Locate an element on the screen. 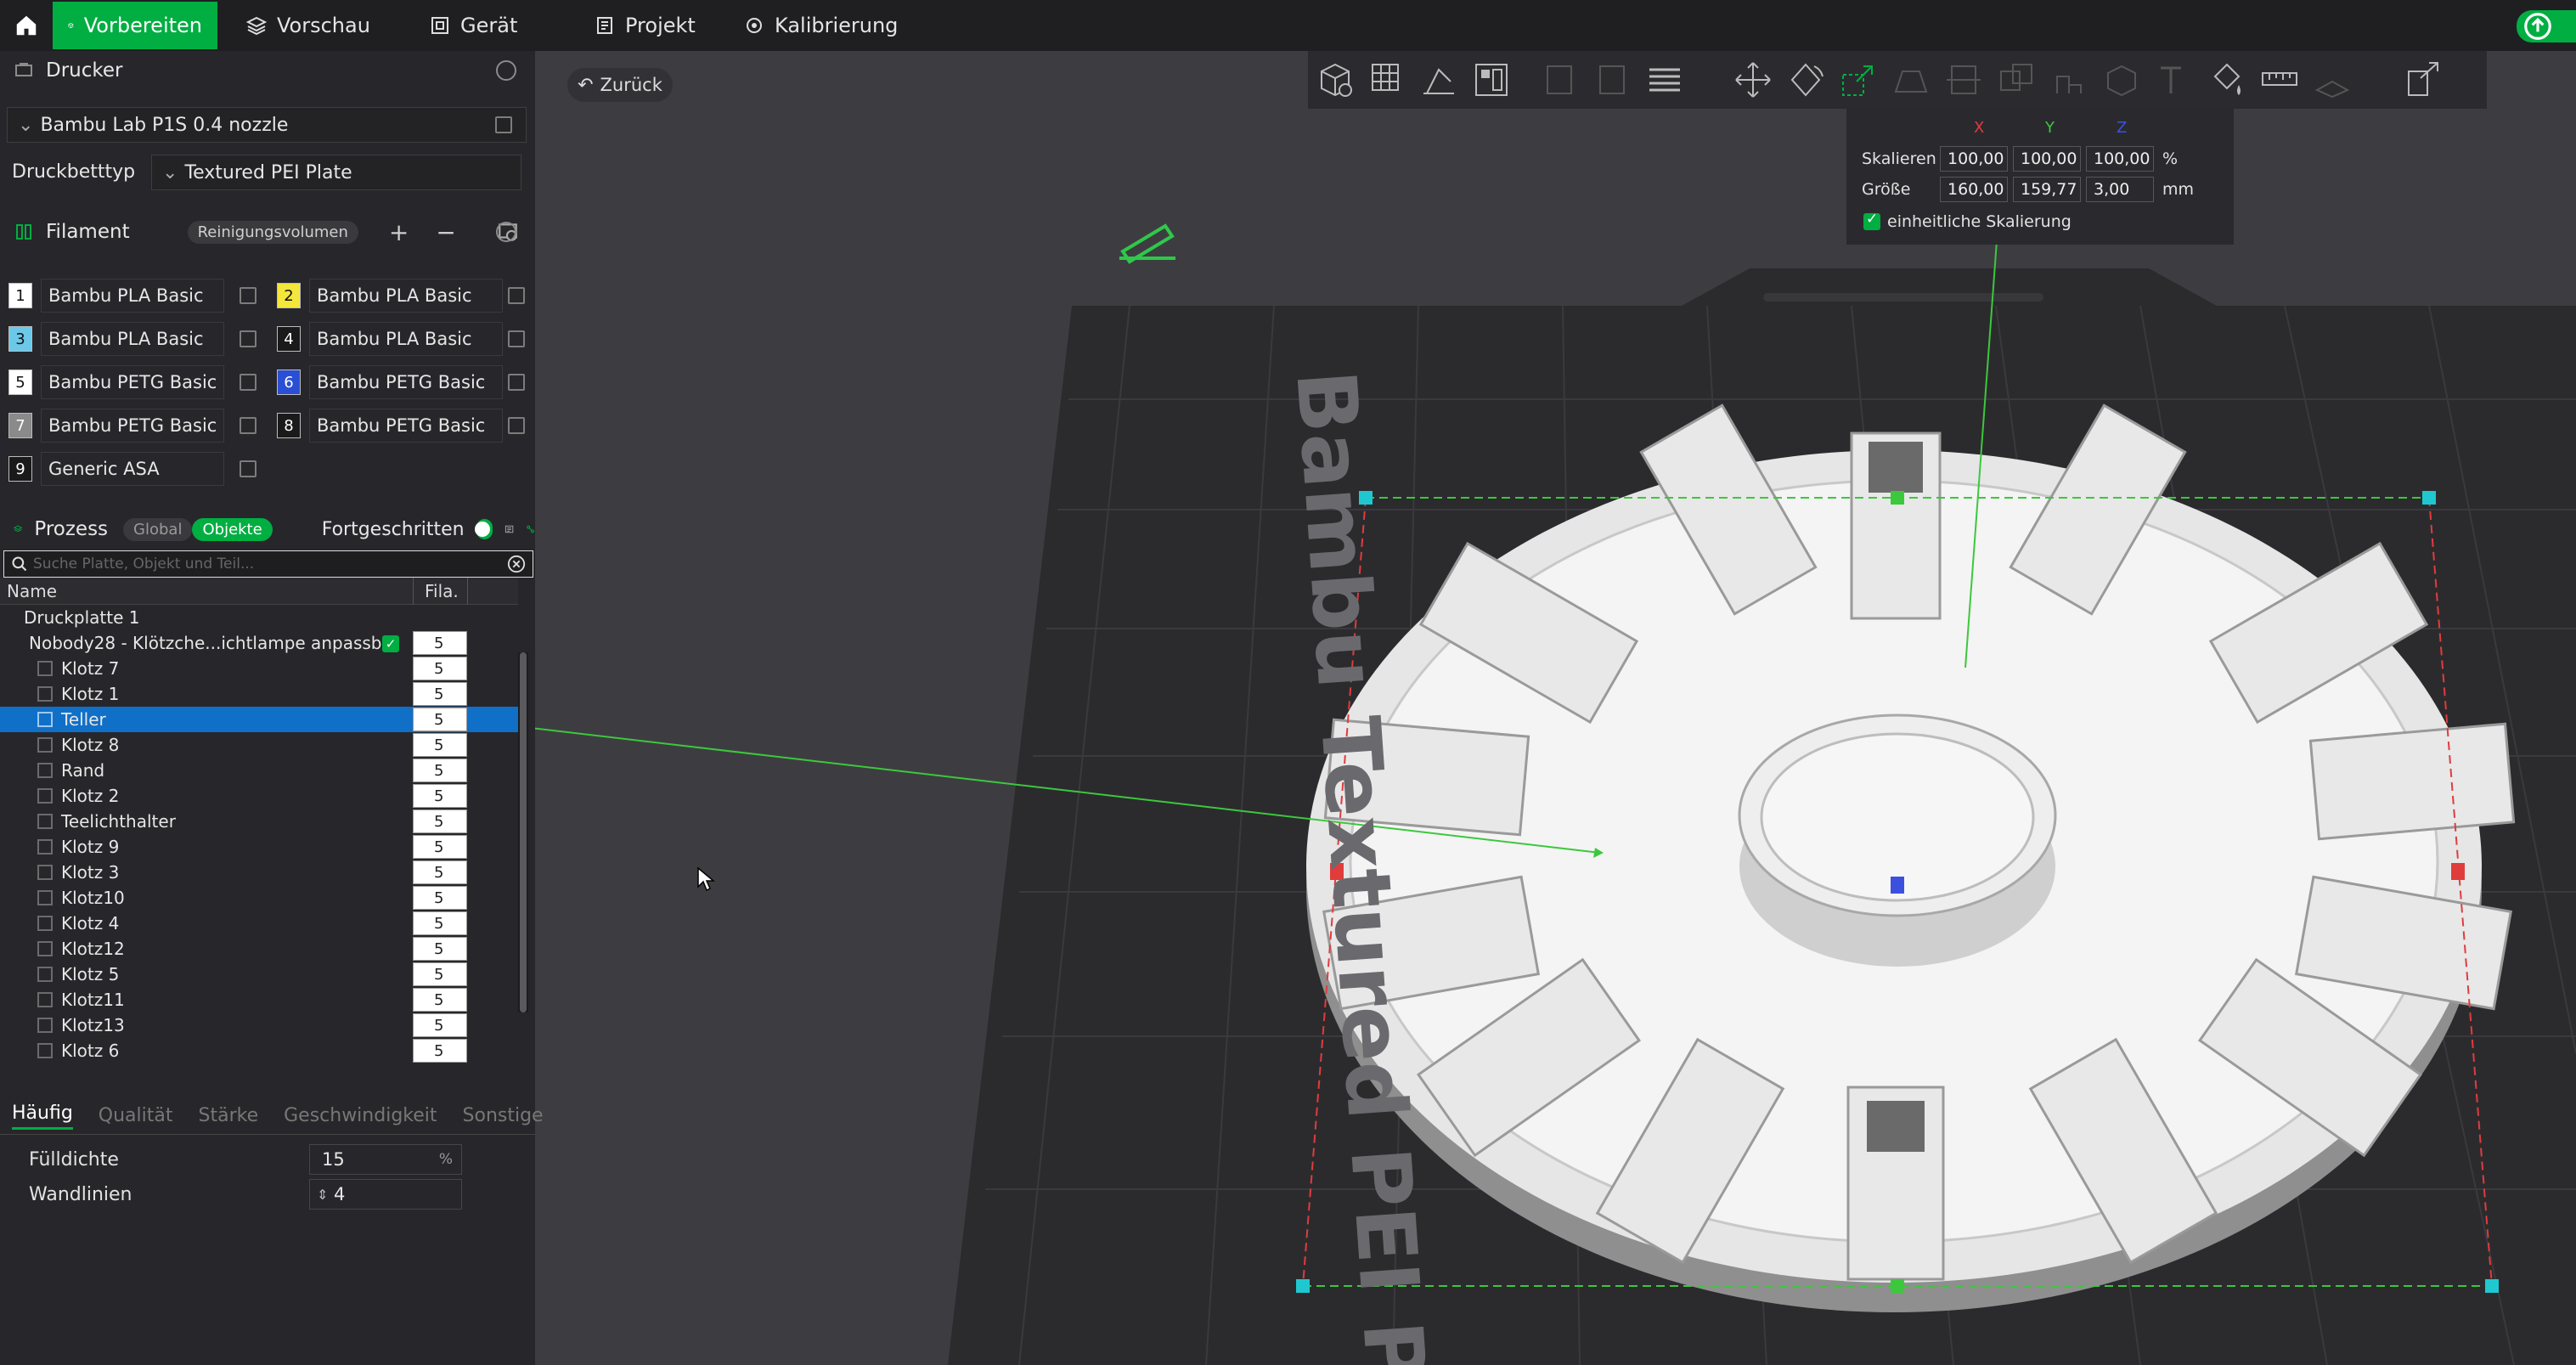  table-row: Klotz13 5 is located at coordinates (259, 1025).